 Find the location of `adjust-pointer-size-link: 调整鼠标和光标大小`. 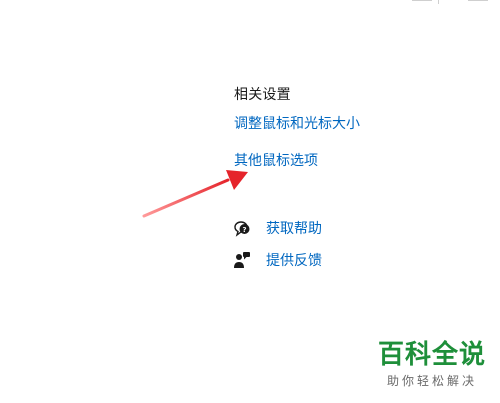

adjust-pointer-size-link: 调整鼠标和光标大小 is located at coordinates (297, 123).